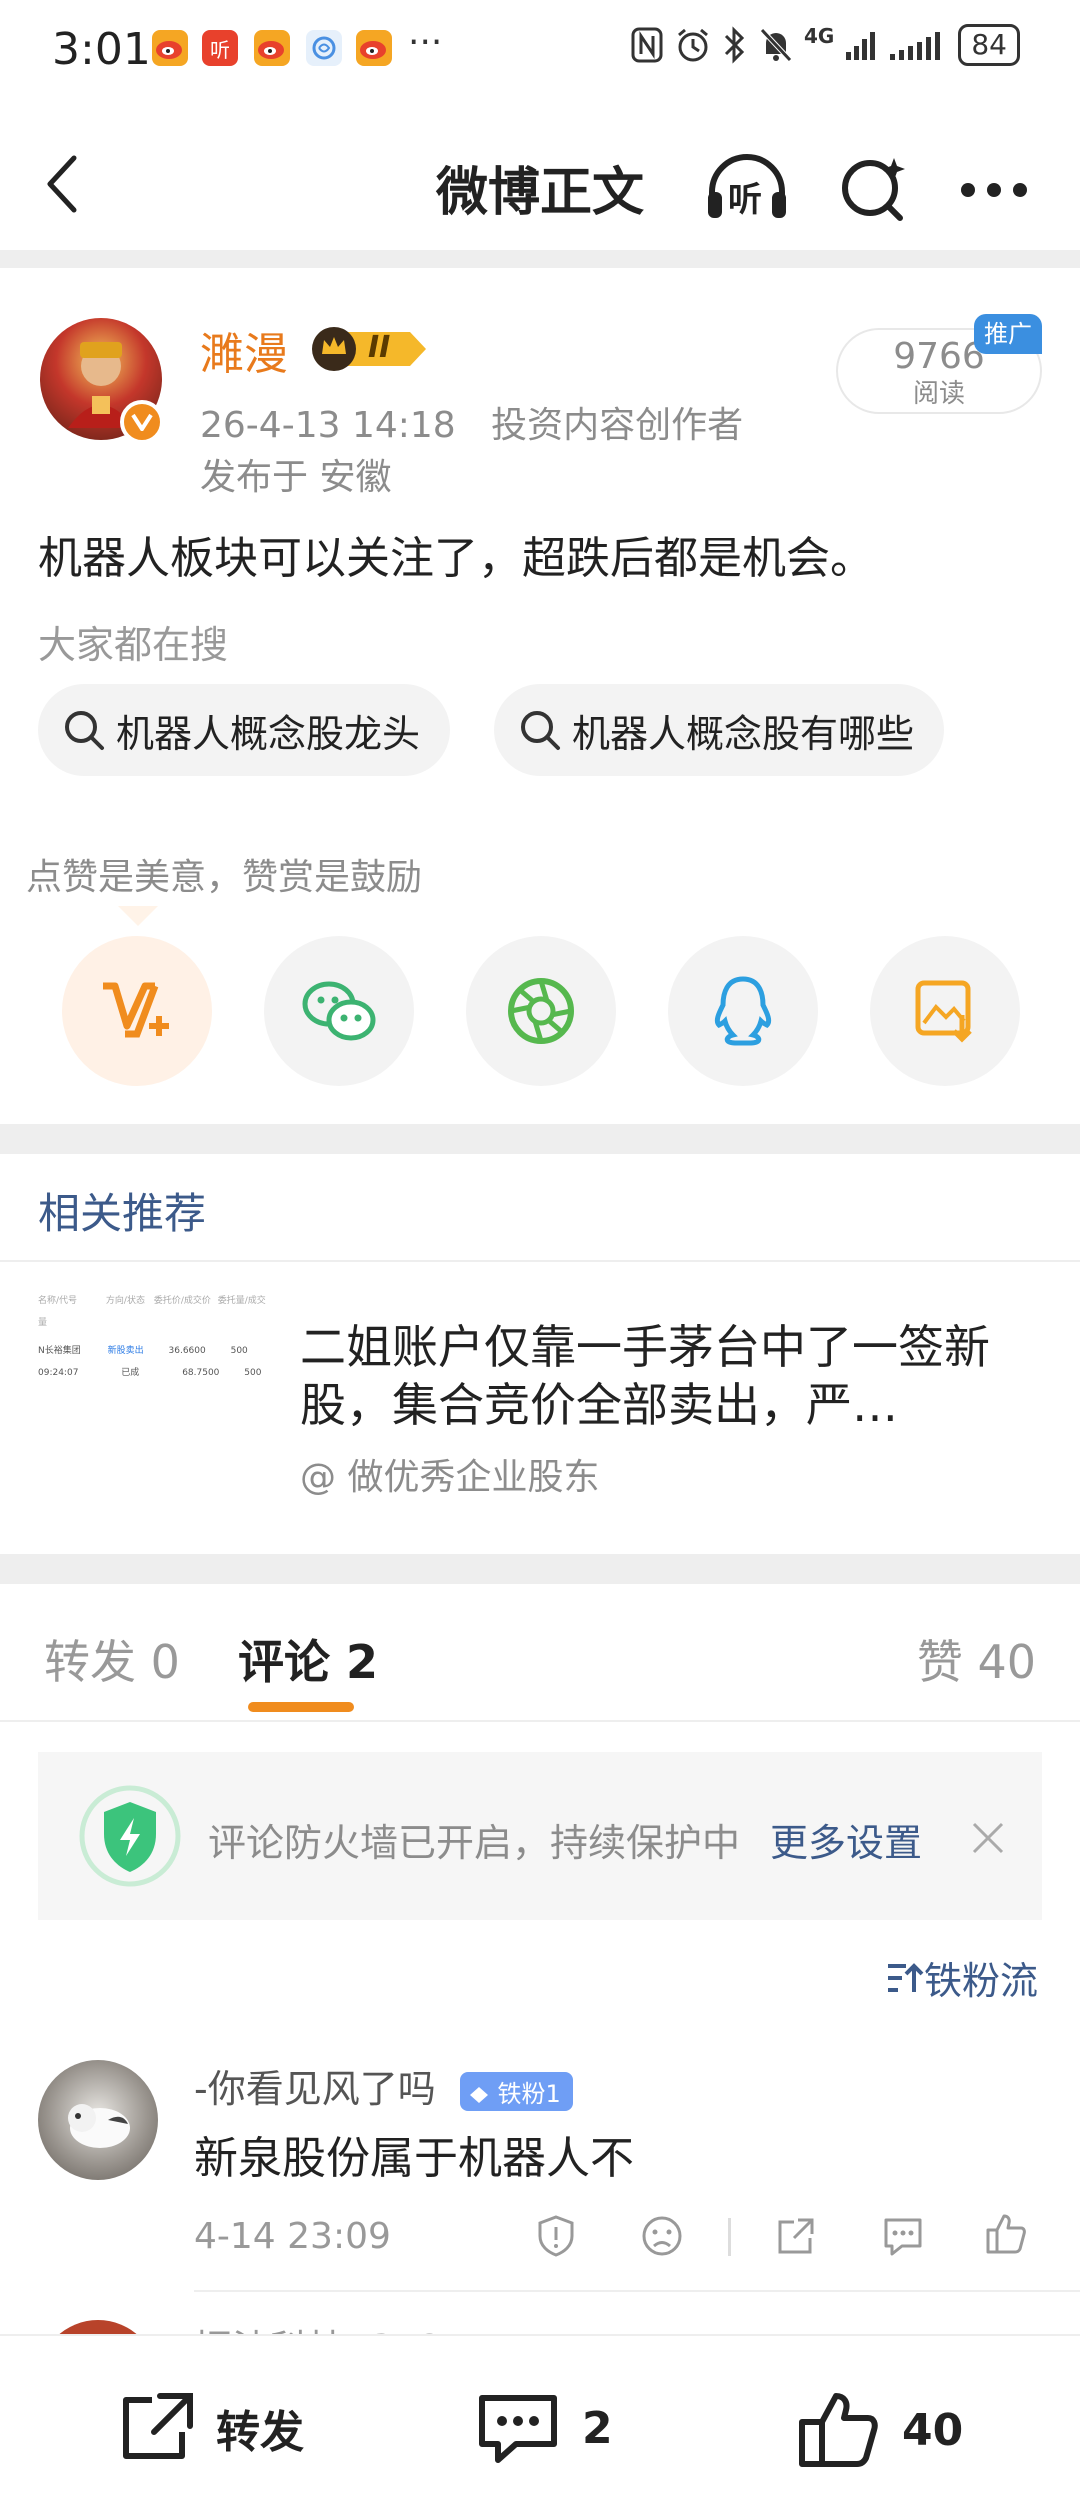 This screenshot has height=2504, width=1080. What do you see at coordinates (308, 1659) in the screenshot?
I see `tab-comment: 评论 2` at bounding box center [308, 1659].